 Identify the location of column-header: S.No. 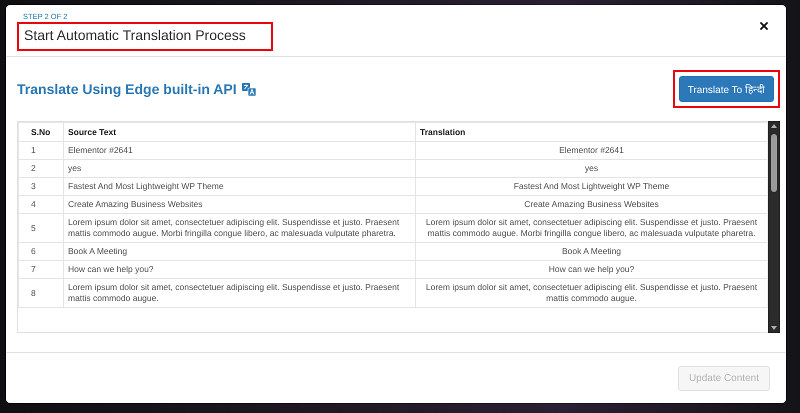
(41, 132).